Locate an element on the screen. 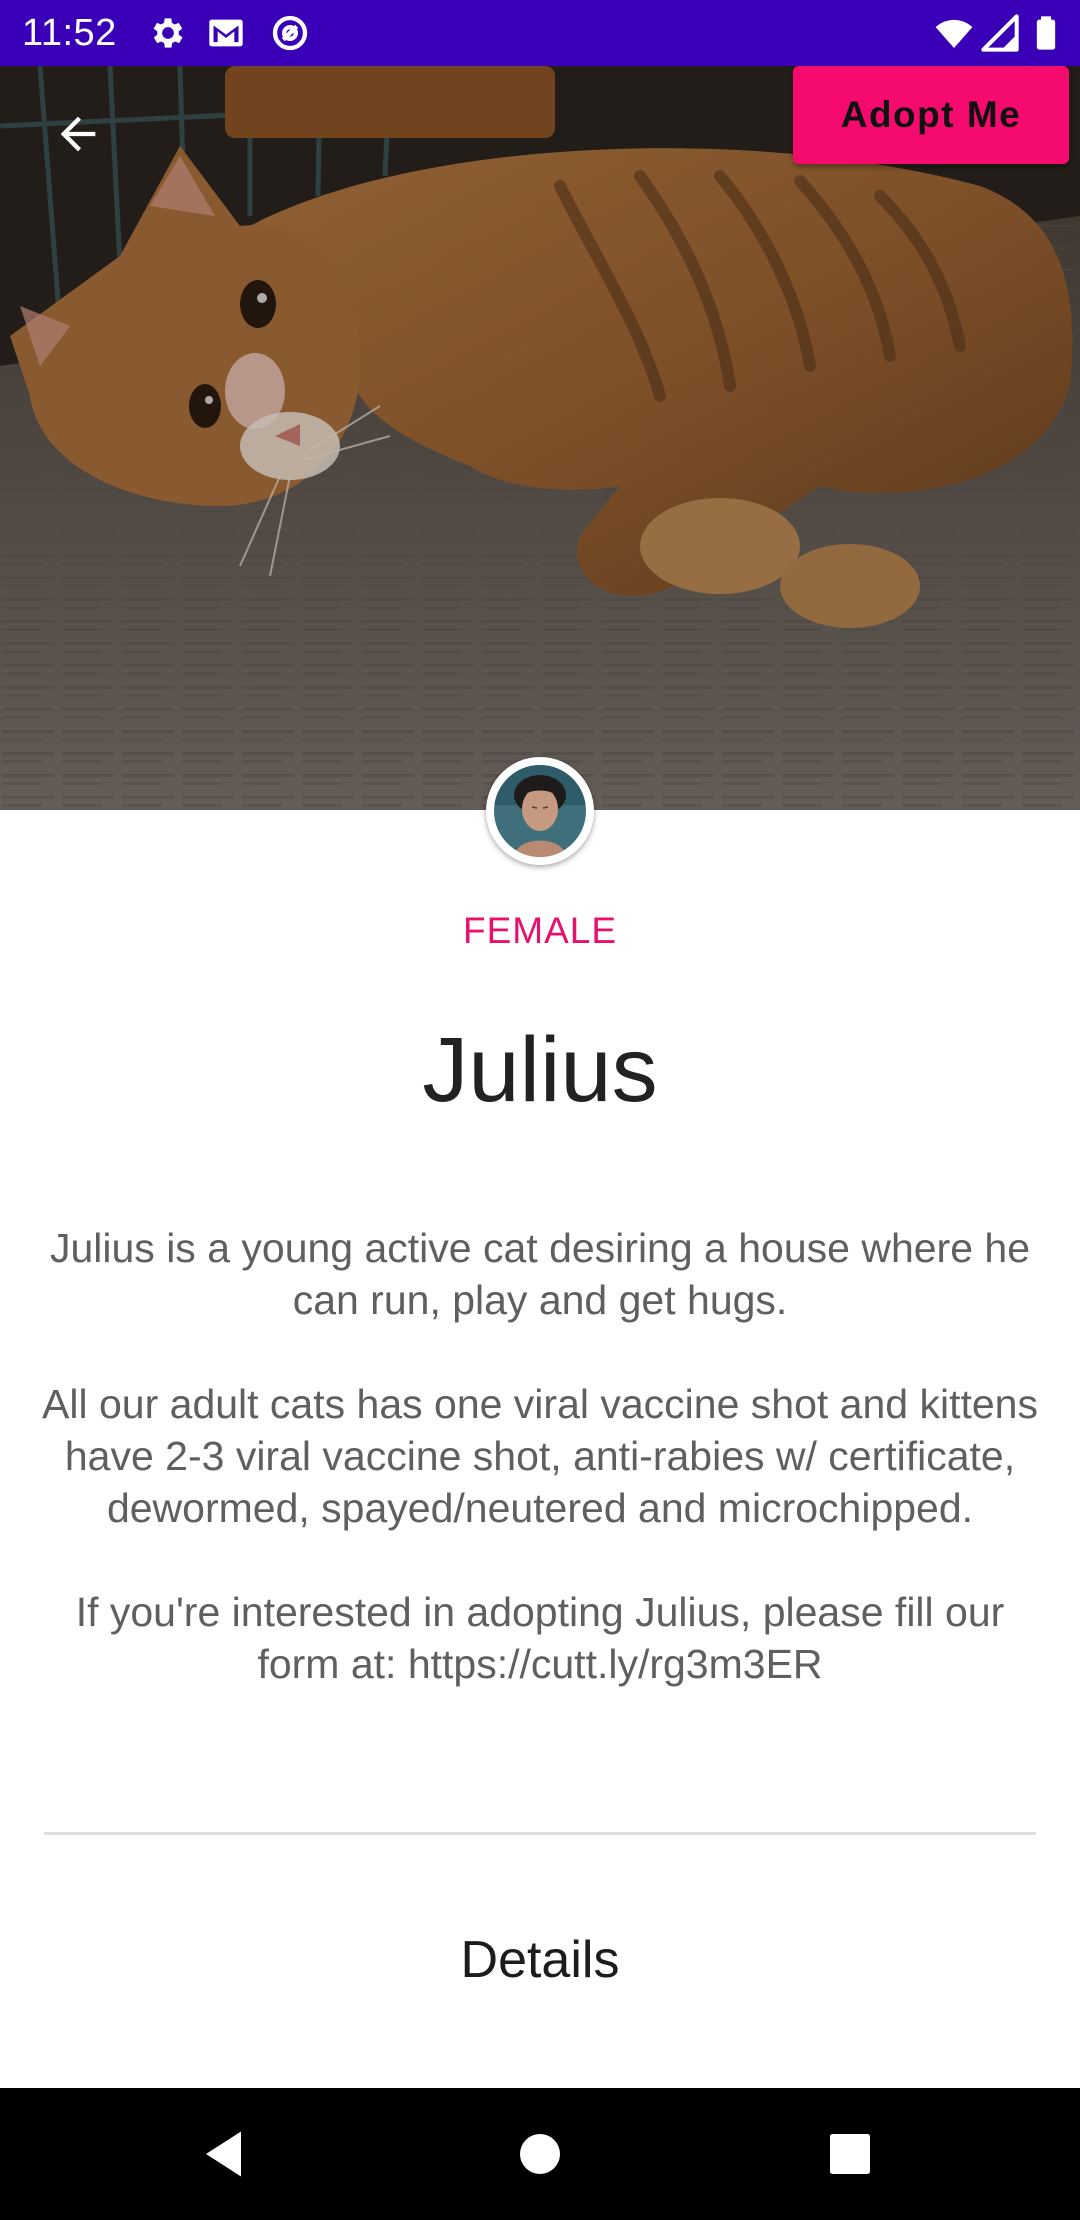 The height and width of the screenshot is (2220, 1080). adopt-me-button: Adopt Me is located at coordinates (931, 115).